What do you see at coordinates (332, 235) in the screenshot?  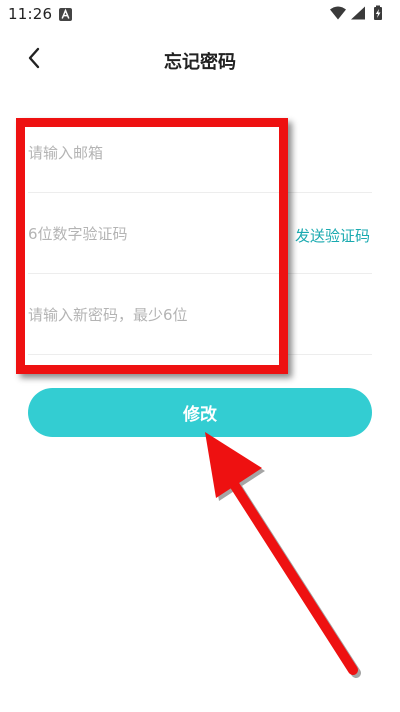 I see `send-code-button: 发送验证码` at bounding box center [332, 235].